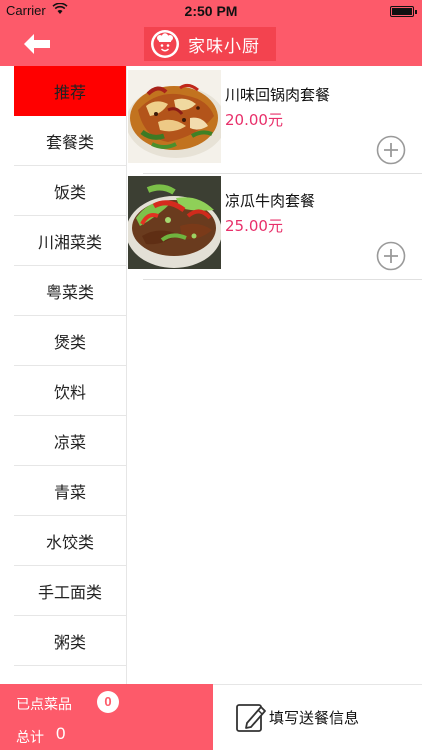 Image resolution: width=422 pixels, height=750 pixels. I want to click on row-divider, so click(282, 279).